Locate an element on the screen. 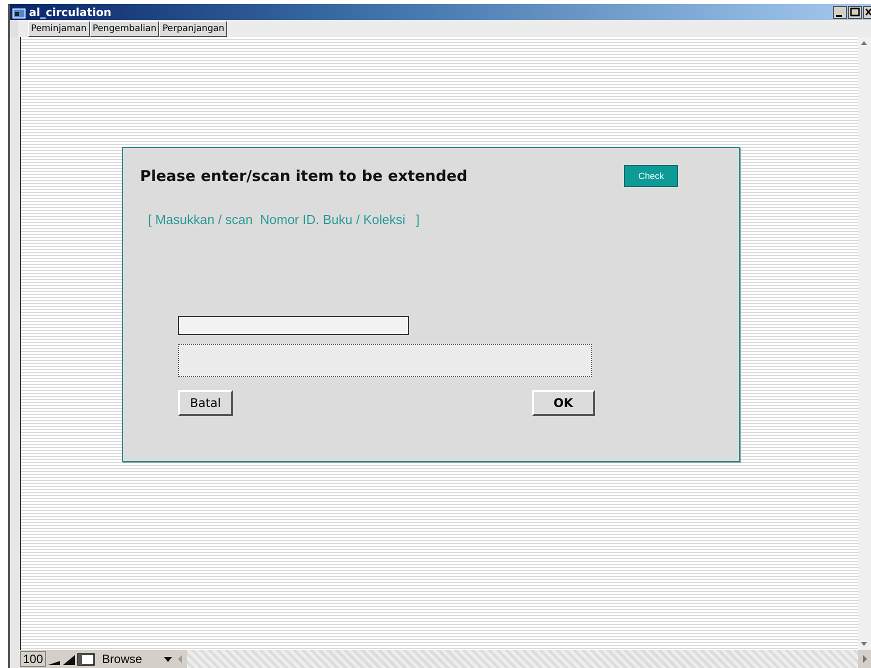  maximize-icon is located at coordinates (855, 12).